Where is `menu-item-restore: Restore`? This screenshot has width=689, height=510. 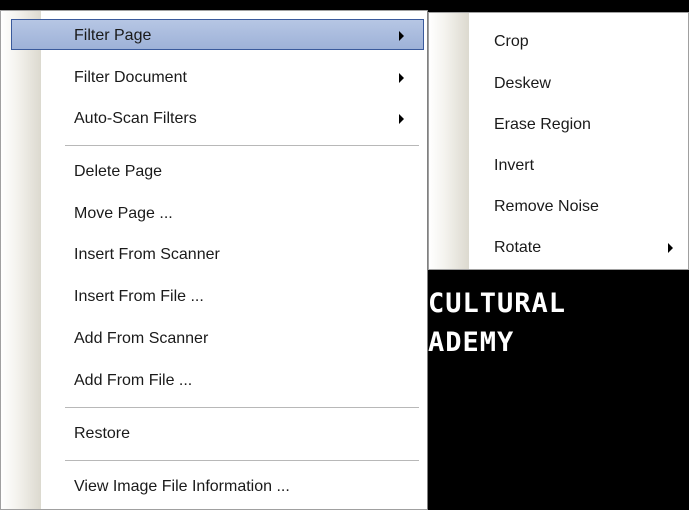
menu-item-restore: Restore is located at coordinates (214, 433).